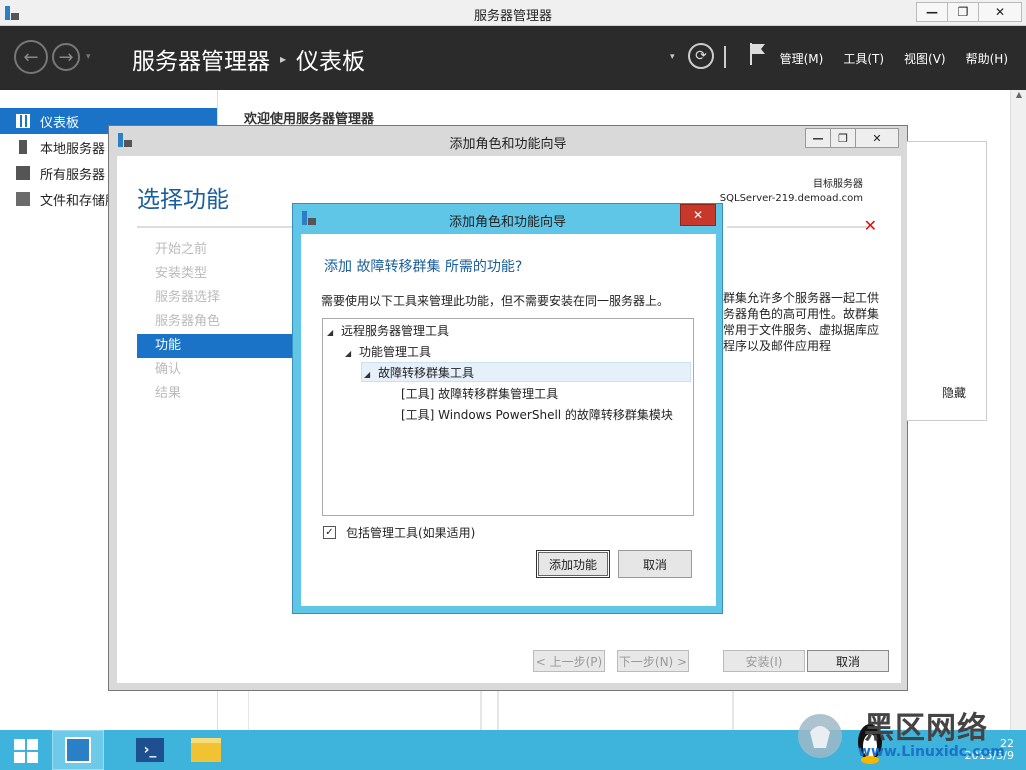  What do you see at coordinates (931, 752) in the screenshot?
I see `watermark-url: www.Linuxidc.com` at bounding box center [931, 752].